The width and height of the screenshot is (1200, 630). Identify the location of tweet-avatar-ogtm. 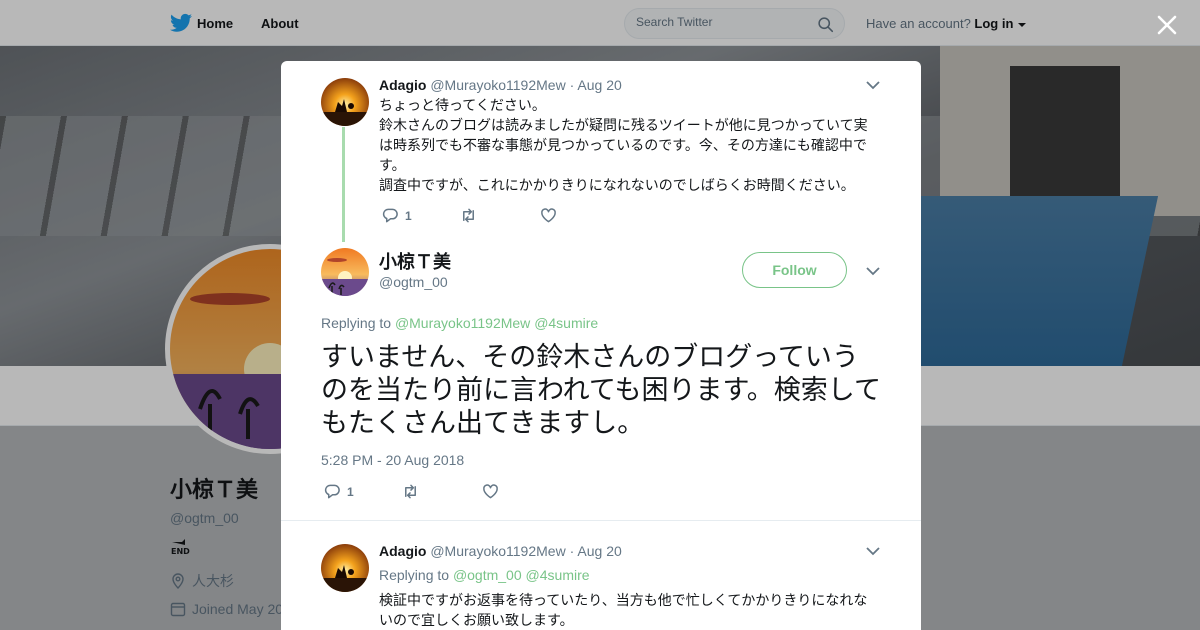
(345, 272).